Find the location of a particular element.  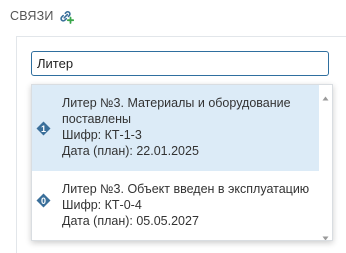

milestone-status-icon: 1 is located at coordinates (43, 128).